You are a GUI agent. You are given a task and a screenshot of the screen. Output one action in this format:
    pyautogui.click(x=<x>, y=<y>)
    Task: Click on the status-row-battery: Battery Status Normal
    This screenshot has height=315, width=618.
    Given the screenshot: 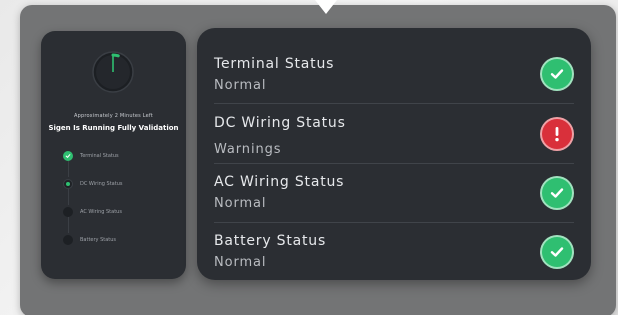 What is the action you would take?
    pyautogui.click(x=394, y=251)
    